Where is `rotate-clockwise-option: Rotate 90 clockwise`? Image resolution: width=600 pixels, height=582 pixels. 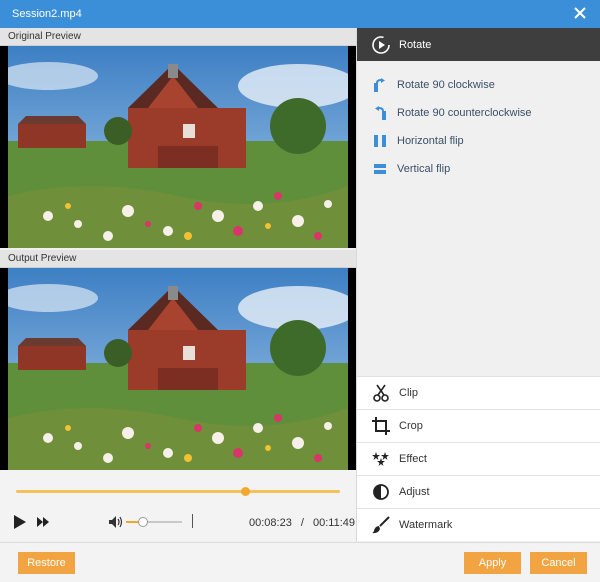
rotate-clockwise-option: Rotate 90 clockwise is located at coordinates (478, 85).